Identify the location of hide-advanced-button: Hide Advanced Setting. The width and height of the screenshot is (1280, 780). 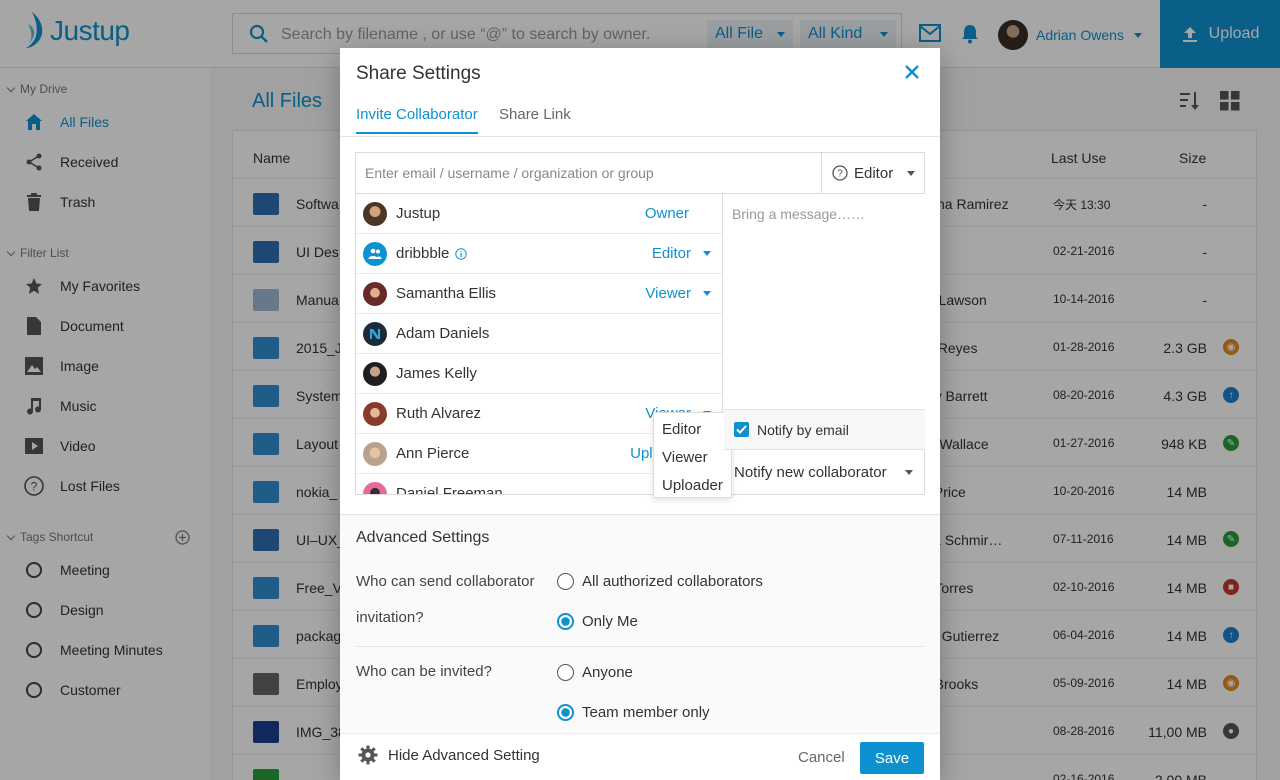
(449, 755).